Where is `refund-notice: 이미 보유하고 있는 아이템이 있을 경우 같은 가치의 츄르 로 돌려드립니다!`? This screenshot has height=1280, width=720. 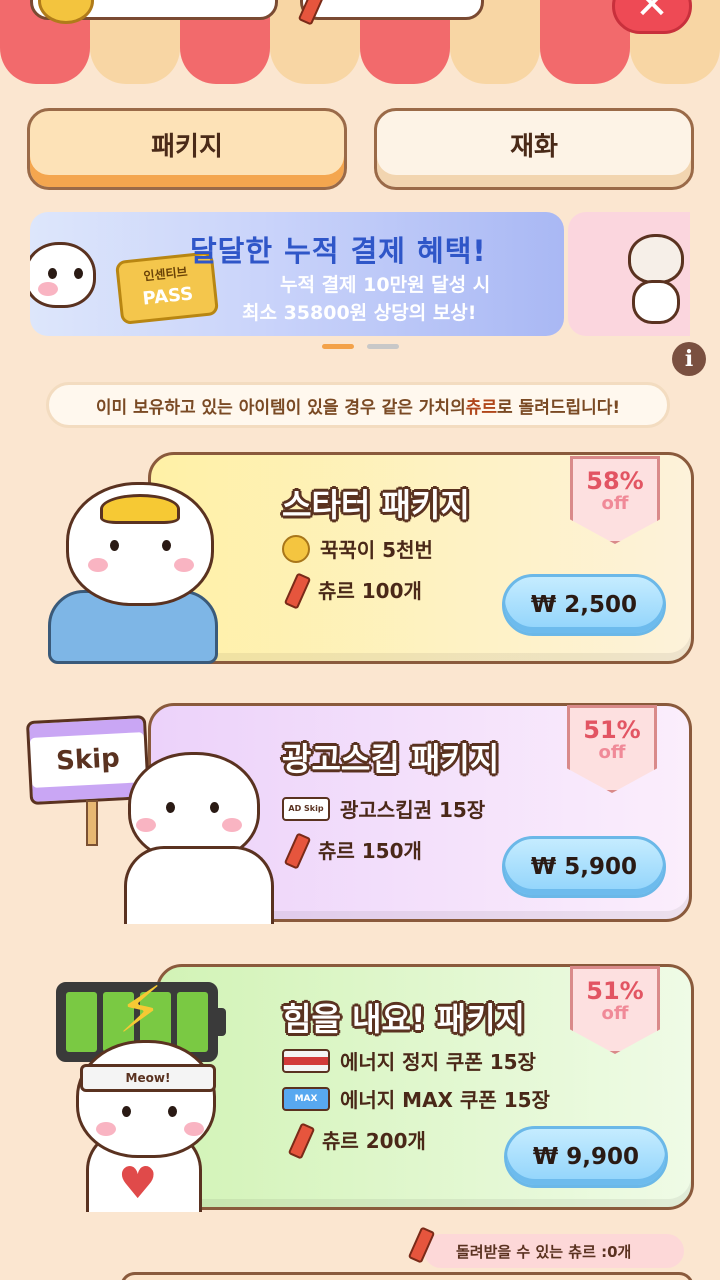
refund-notice: 이미 보유하고 있는 아이템이 있을 경우 같은 가치의 츄르 로 돌려드립니다! is located at coordinates (358, 405).